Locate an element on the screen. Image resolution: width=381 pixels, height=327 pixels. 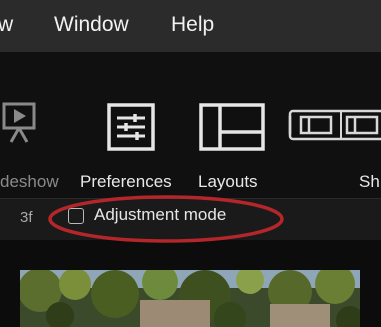
show-button: Sh is located at coordinates (333, 125).